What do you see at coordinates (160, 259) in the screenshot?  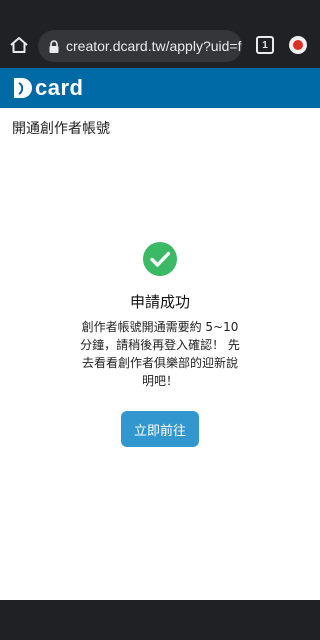 I see `check-circle-icon` at bounding box center [160, 259].